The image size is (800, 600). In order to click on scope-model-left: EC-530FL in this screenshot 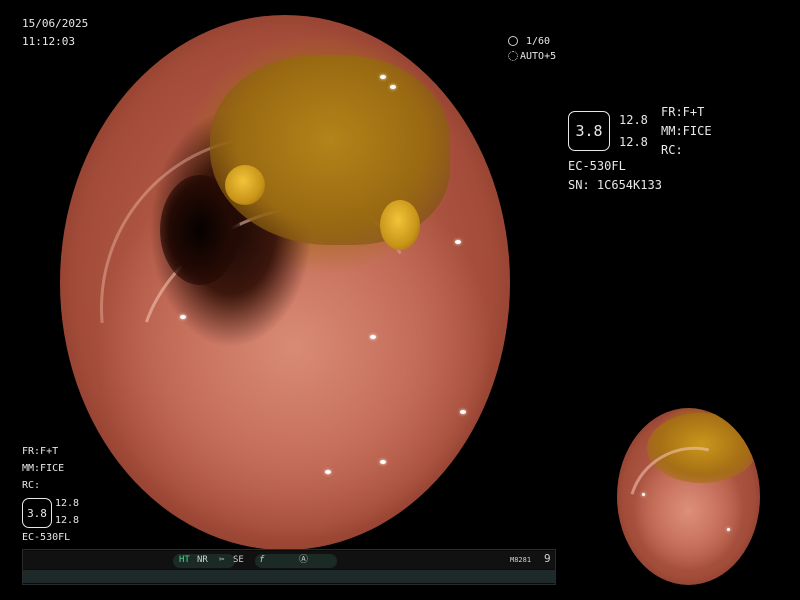, I will do `click(46, 537)`.